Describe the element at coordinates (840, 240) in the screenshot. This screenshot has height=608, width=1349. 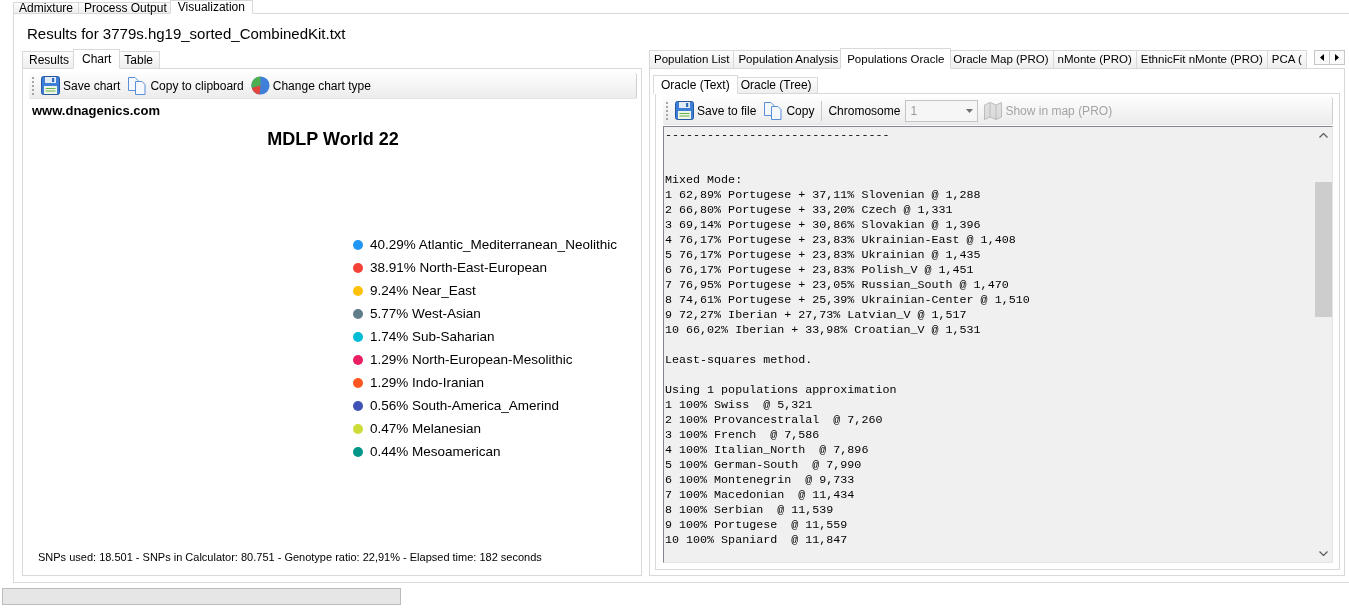
I see `output-line: 4 76,17% Portugese + 23,83% Ukrainian-East @ 1,408` at that location.